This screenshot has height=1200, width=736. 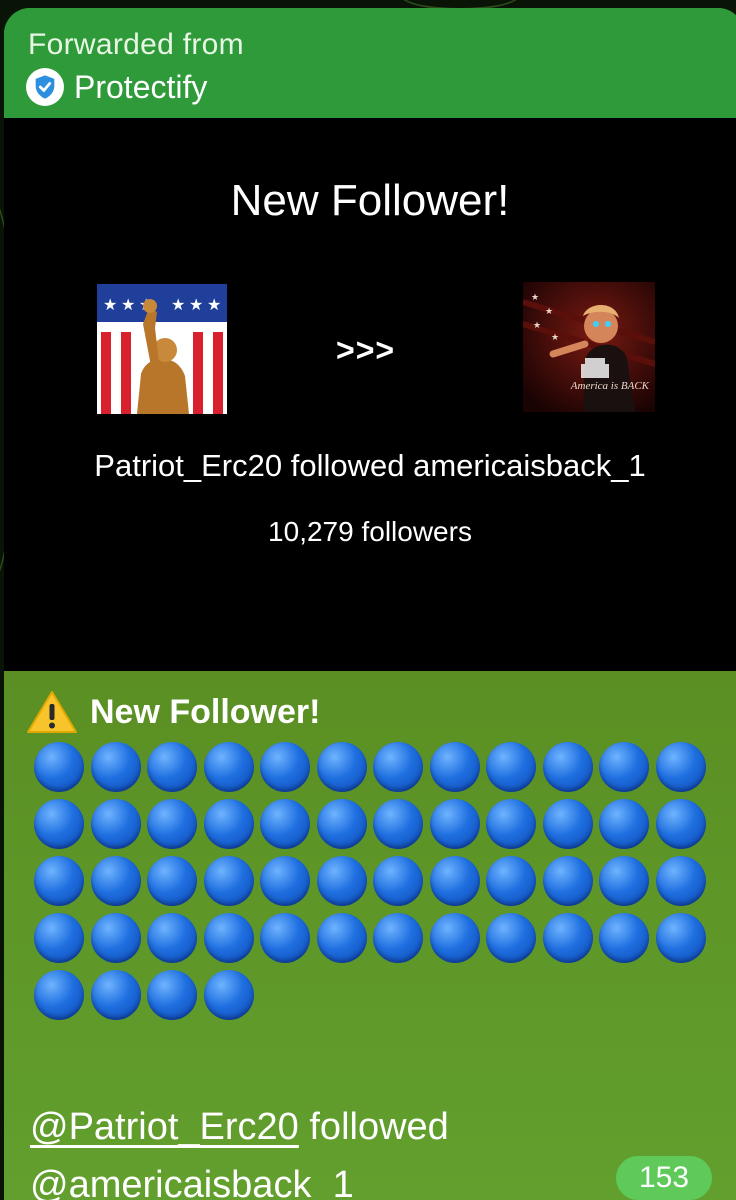 I want to click on message-handles: @Patriot_Erc20 followed @americaisback_1, so click(x=239, y=1149).